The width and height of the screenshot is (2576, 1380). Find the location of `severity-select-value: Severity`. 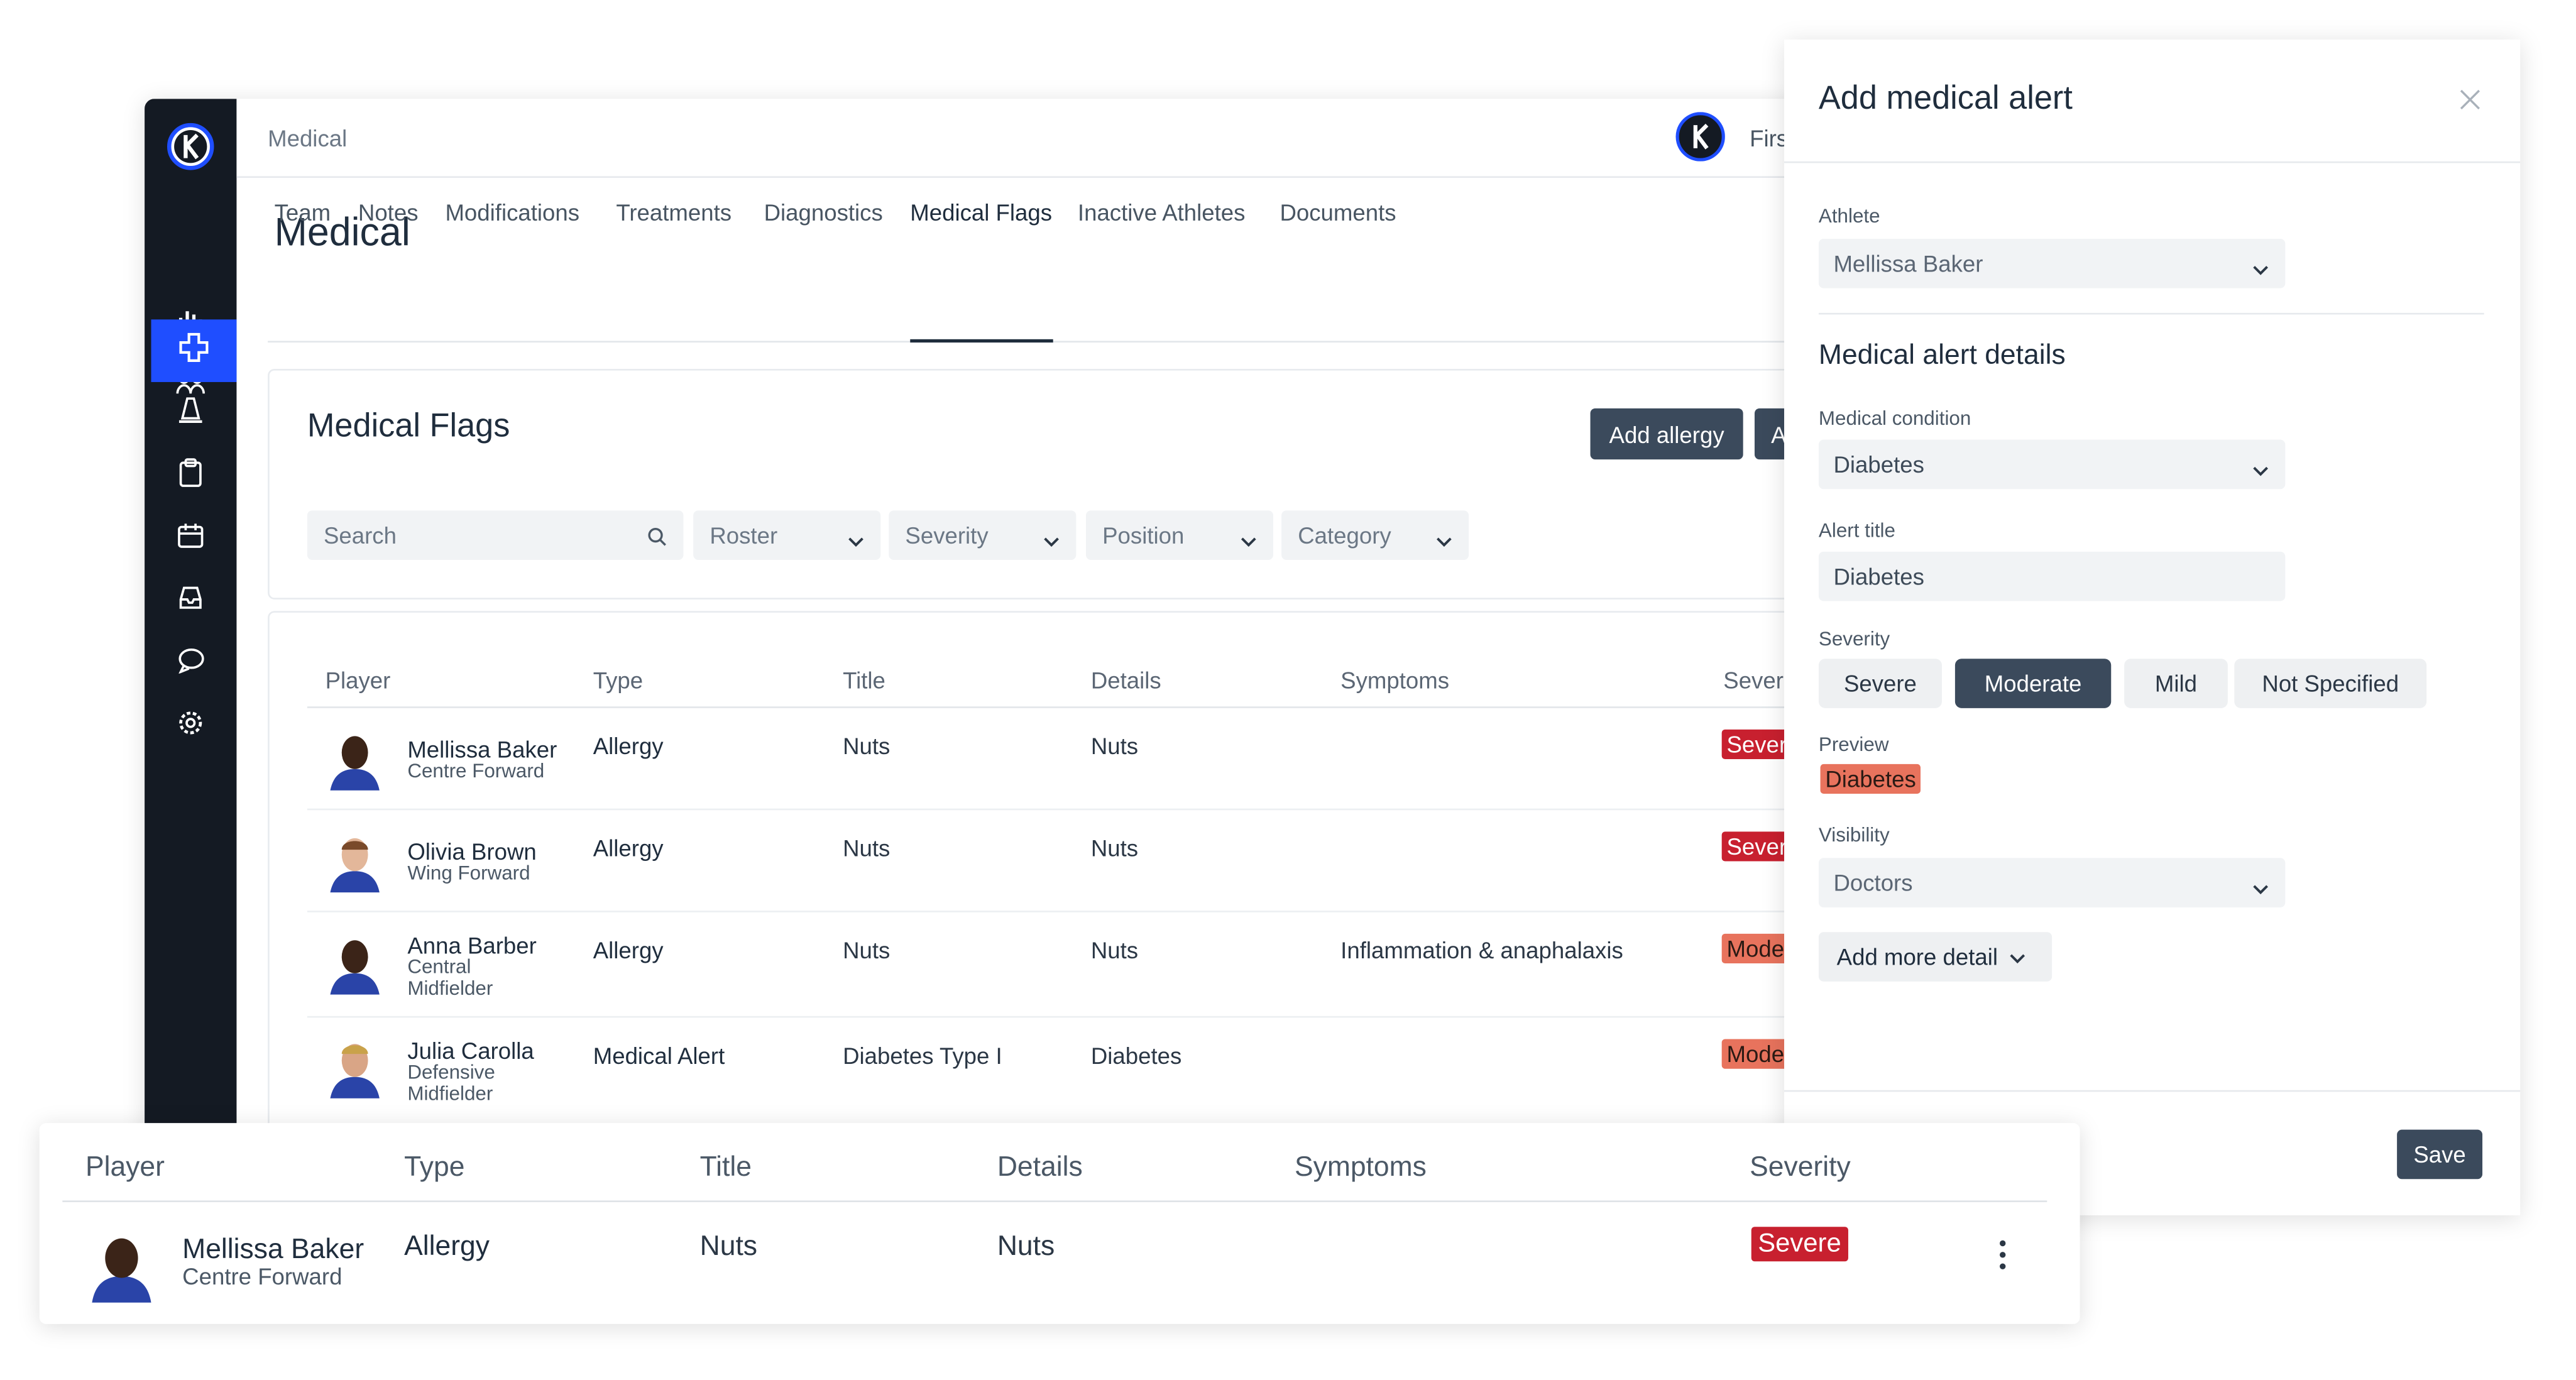

severity-select-value: Severity is located at coordinates (947, 535).